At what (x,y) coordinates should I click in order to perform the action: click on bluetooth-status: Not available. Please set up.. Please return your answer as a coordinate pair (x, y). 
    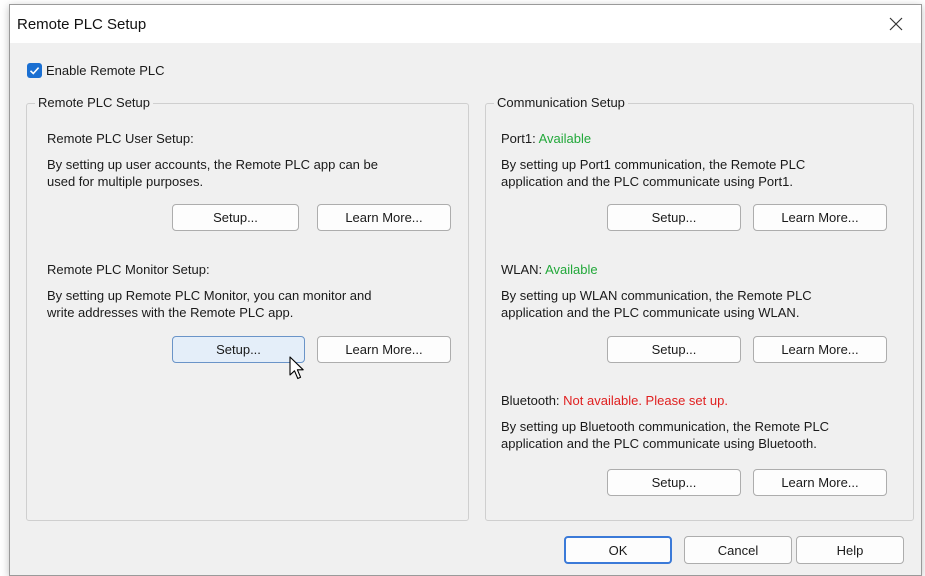
    Looking at the image, I should click on (645, 400).